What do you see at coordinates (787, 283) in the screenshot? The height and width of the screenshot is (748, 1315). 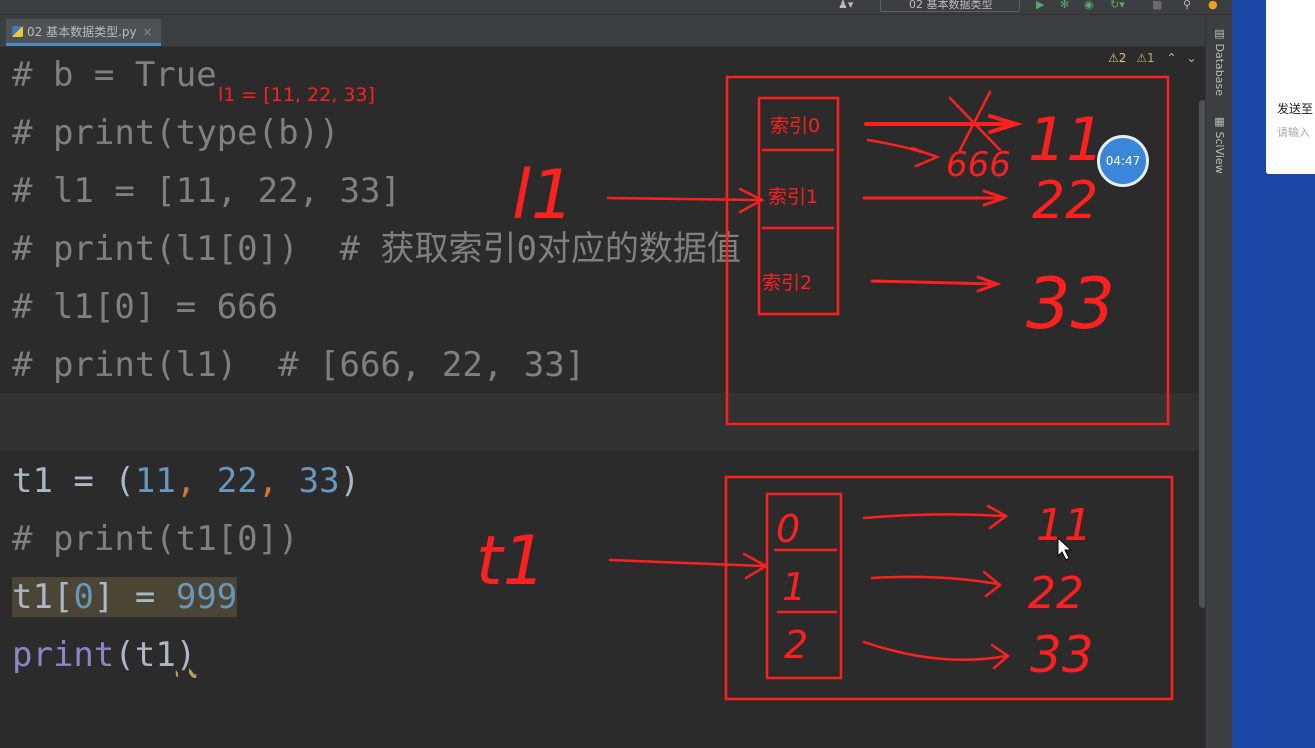 I see `label-index2: 索引2` at bounding box center [787, 283].